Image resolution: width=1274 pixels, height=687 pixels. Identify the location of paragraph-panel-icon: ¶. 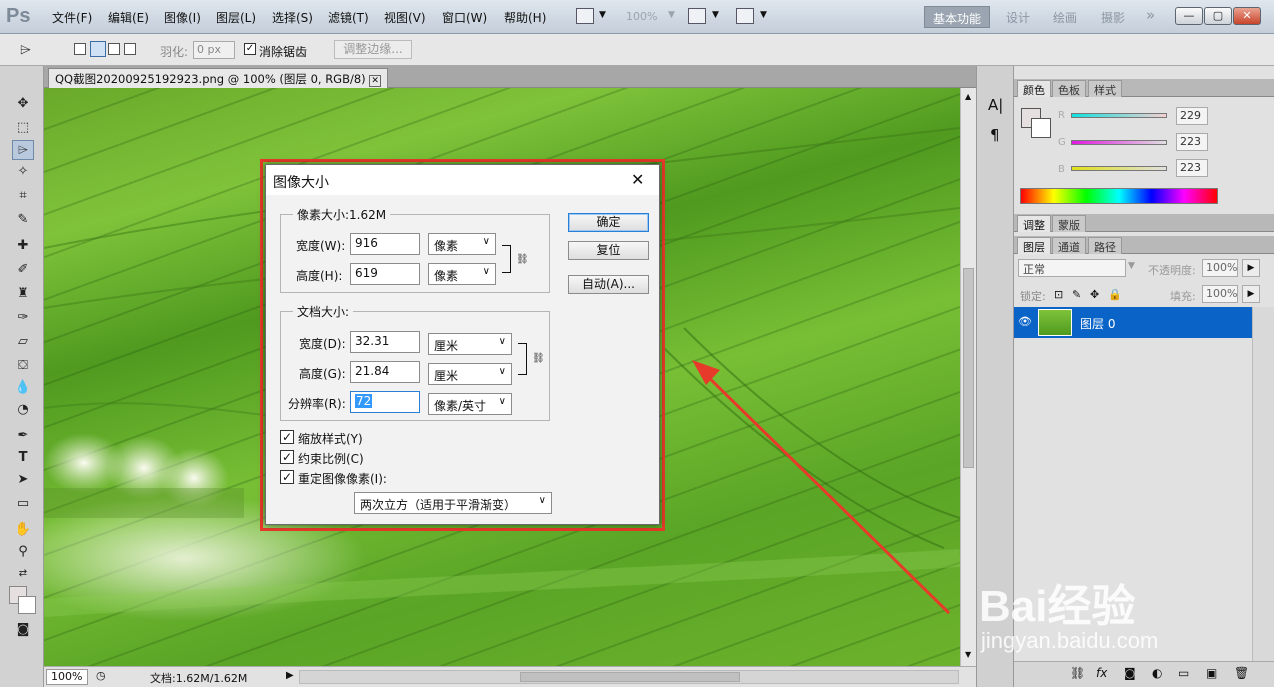
(995, 135).